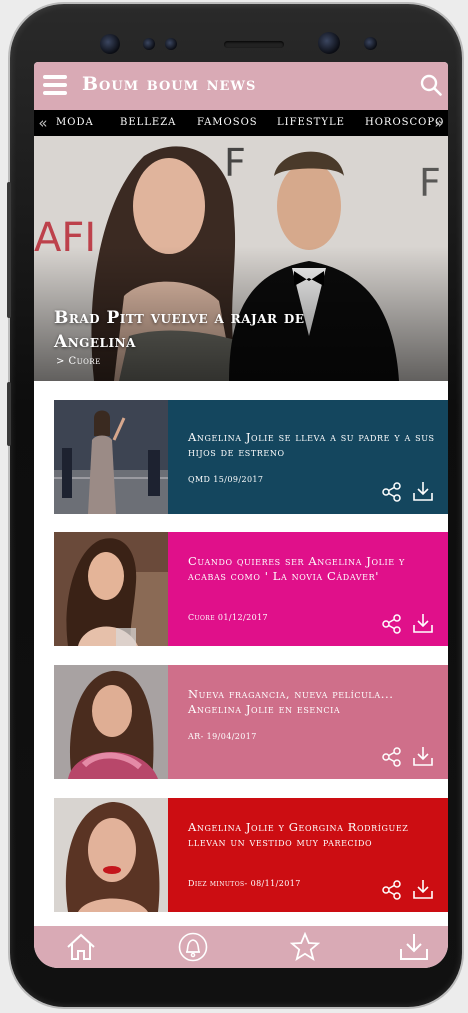 Image resolution: width=468 pixels, height=1013 pixels. I want to click on category-belleza: BELLEZA, so click(148, 122).